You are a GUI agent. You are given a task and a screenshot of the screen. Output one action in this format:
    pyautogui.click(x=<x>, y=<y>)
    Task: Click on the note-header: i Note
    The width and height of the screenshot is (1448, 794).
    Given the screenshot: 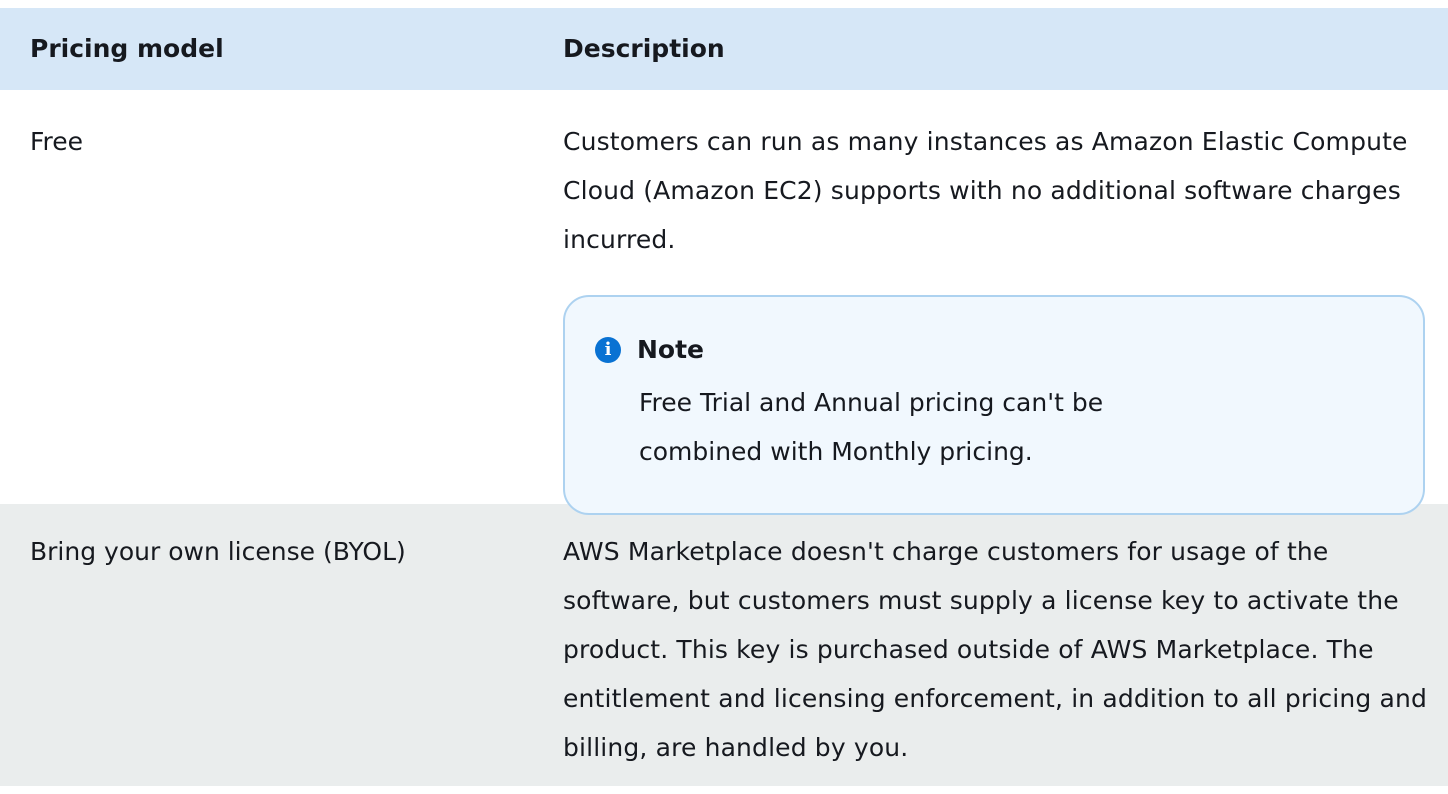 What is the action you would take?
    pyautogui.click(x=994, y=350)
    